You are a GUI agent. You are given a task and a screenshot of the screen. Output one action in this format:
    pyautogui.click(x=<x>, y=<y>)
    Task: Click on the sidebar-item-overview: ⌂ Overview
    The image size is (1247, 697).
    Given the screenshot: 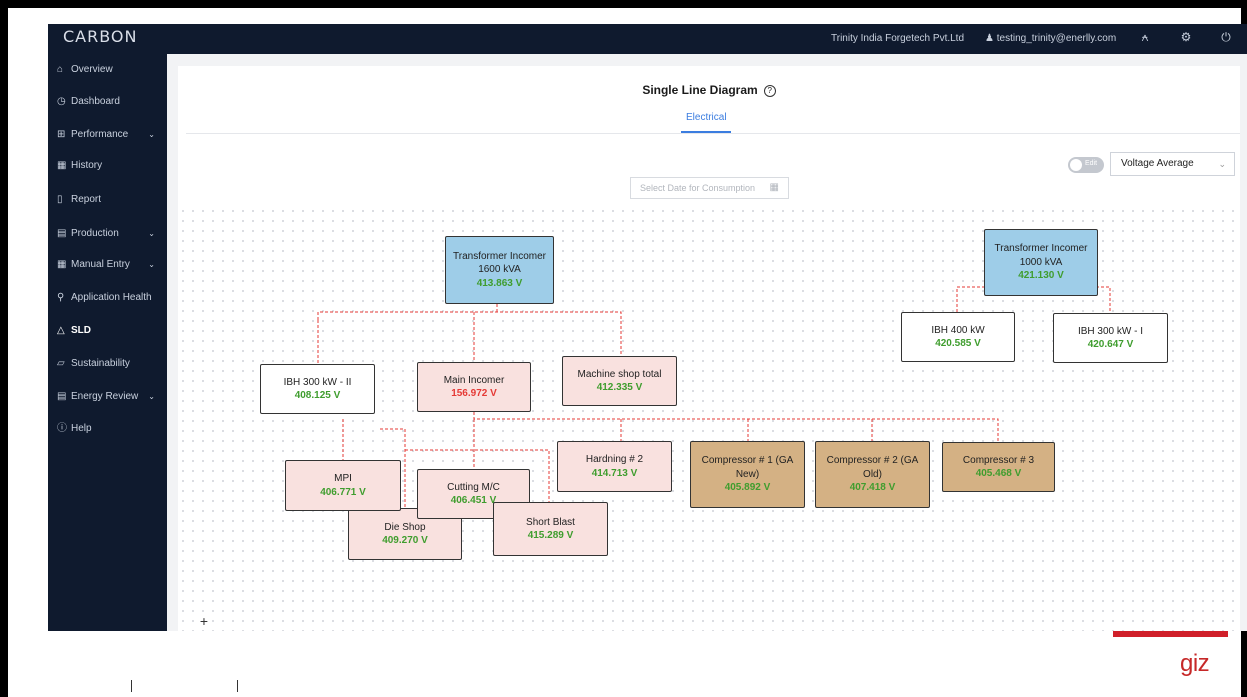 What is the action you would take?
    pyautogui.click(x=107, y=70)
    